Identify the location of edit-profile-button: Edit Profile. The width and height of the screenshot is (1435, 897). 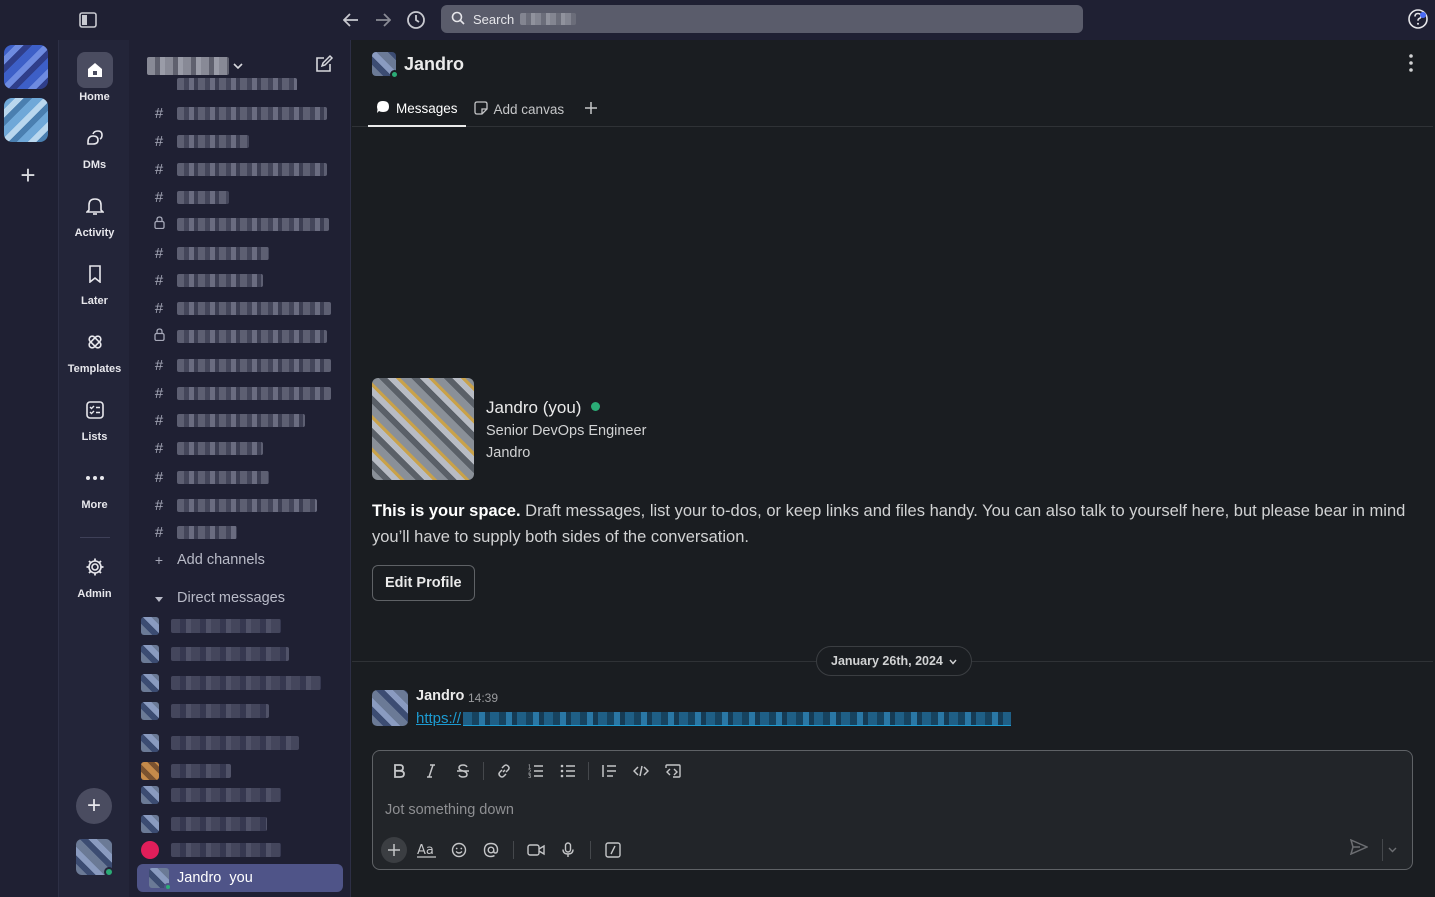
(423, 583).